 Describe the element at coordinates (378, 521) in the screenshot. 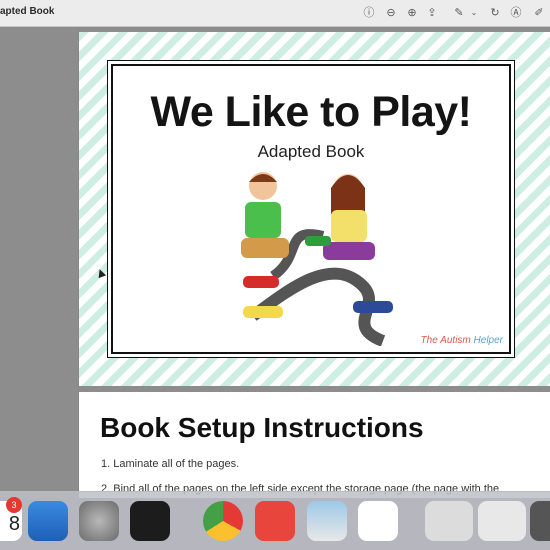

I see `slack-app-icon` at that location.